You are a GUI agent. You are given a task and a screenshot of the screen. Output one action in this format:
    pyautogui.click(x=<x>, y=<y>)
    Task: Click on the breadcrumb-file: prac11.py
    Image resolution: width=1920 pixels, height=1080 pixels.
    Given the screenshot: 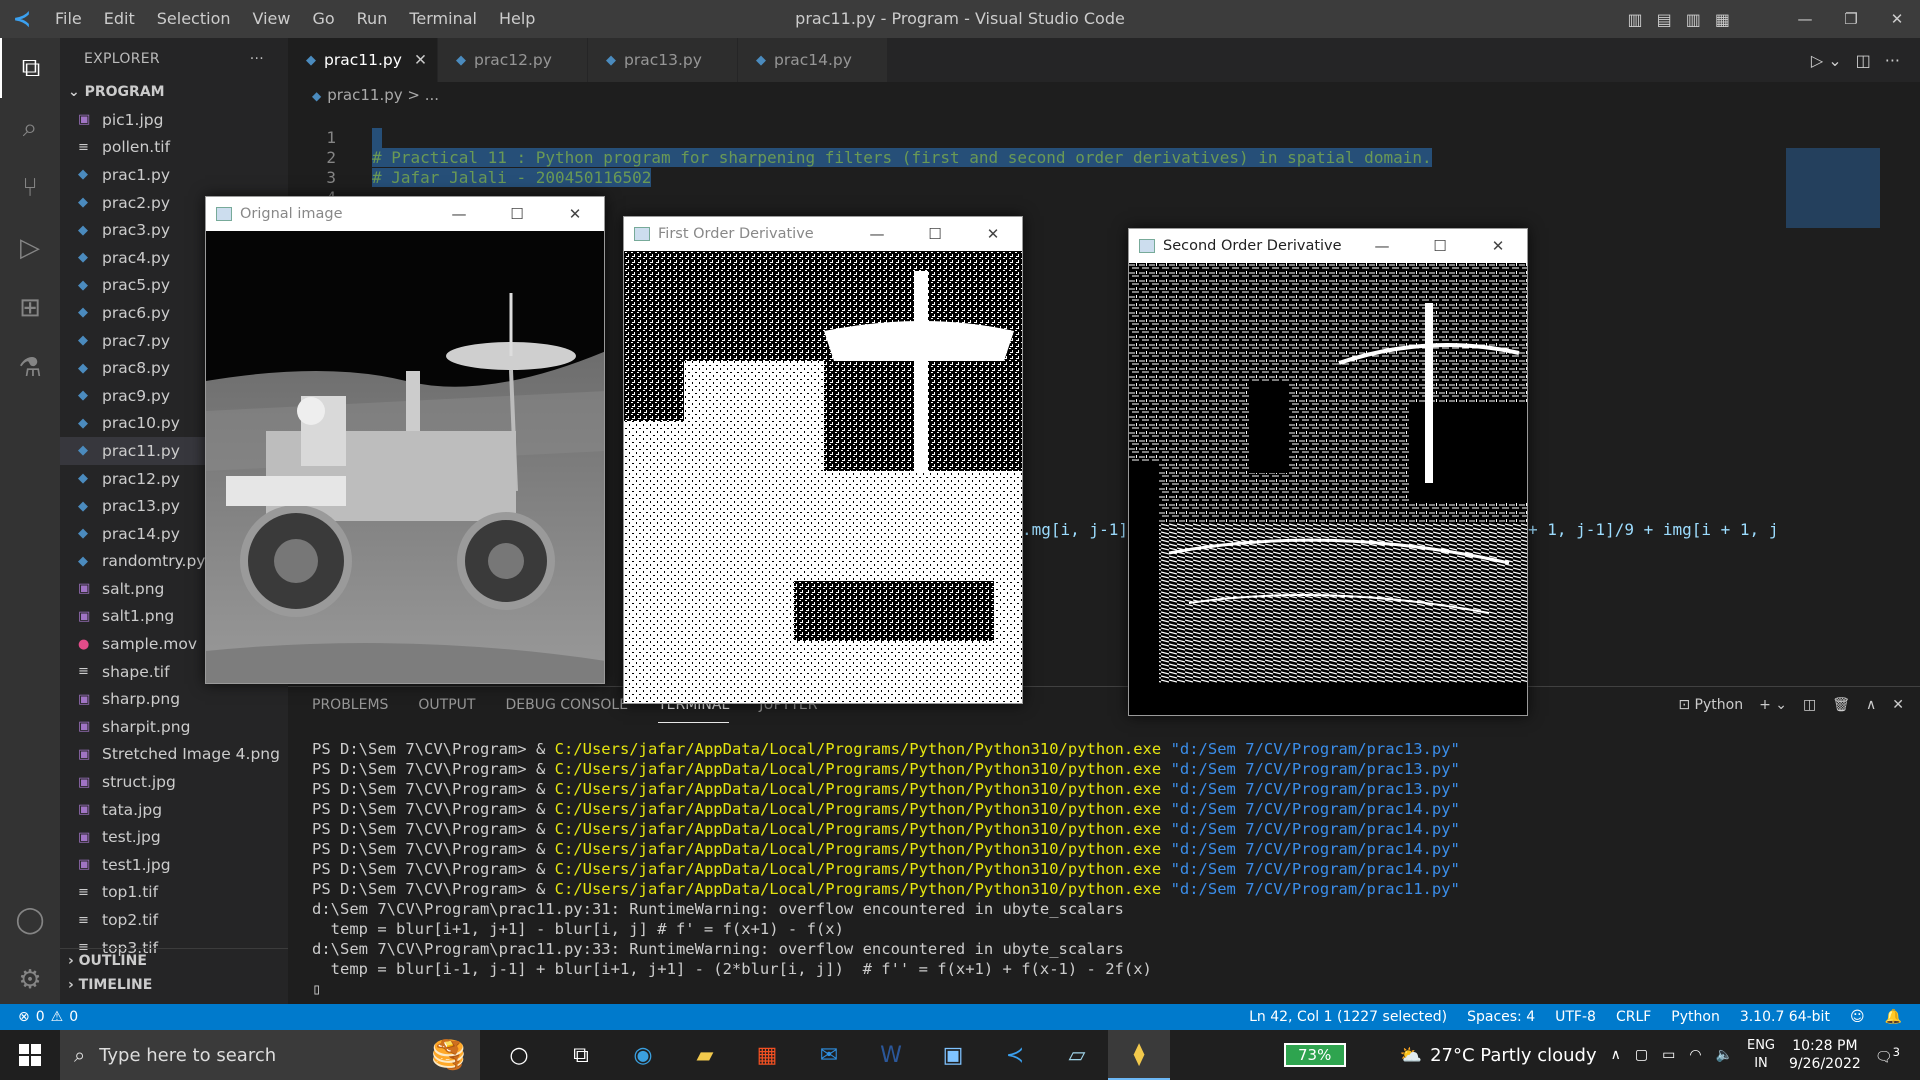 What is the action you would take?
    pyautogui.click(x=364, y=95)
    